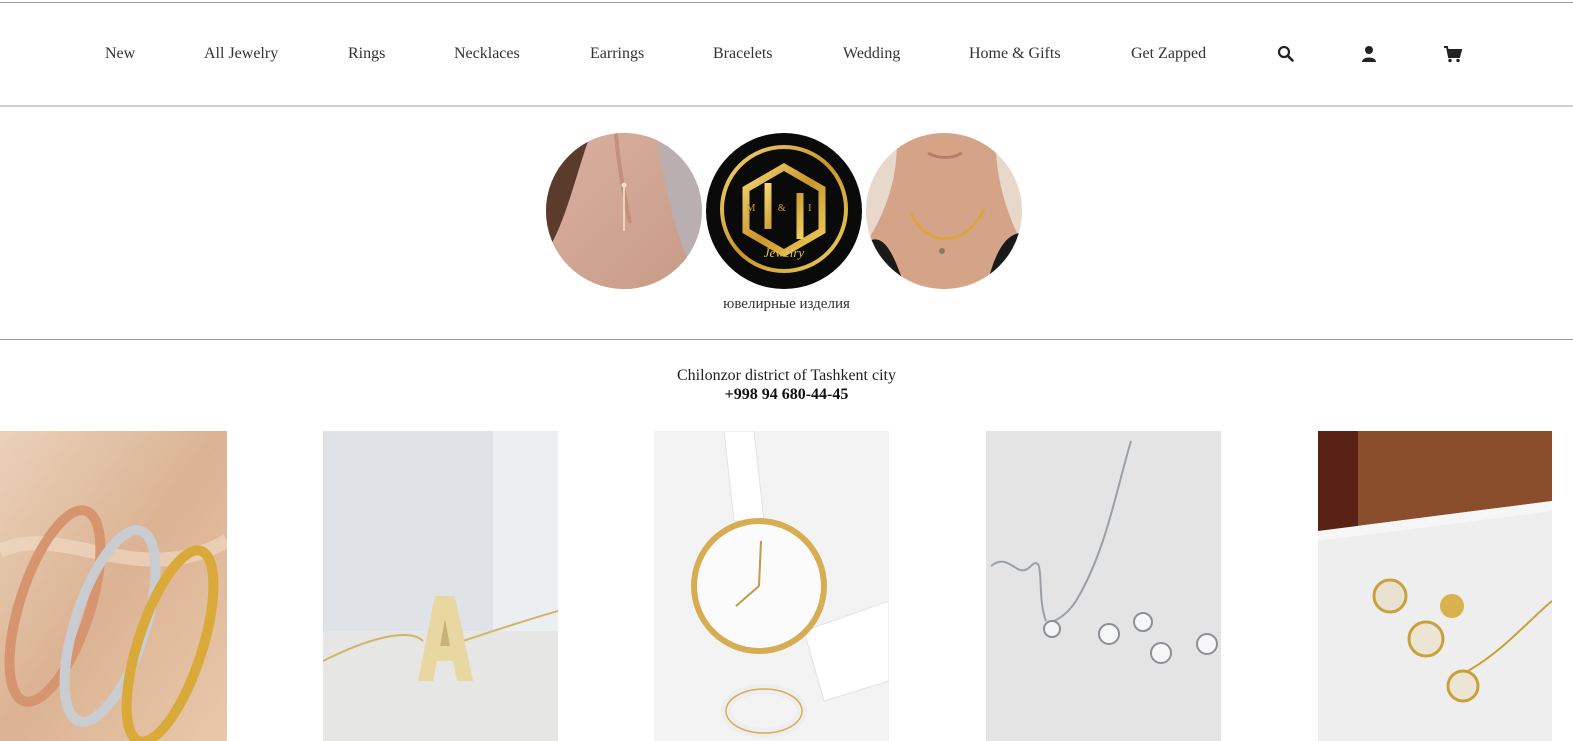 This screenshot has height=741, width=1573. I want to click on logo-word: Jewelry, so click(784, 252).